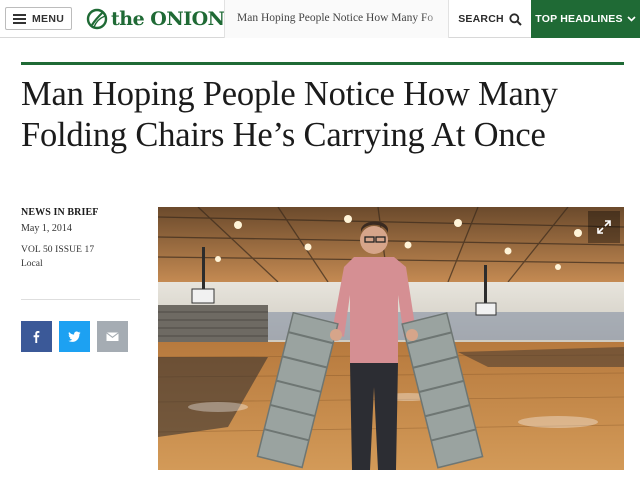  I want to click on hamburger-icon, so click(19, 18).